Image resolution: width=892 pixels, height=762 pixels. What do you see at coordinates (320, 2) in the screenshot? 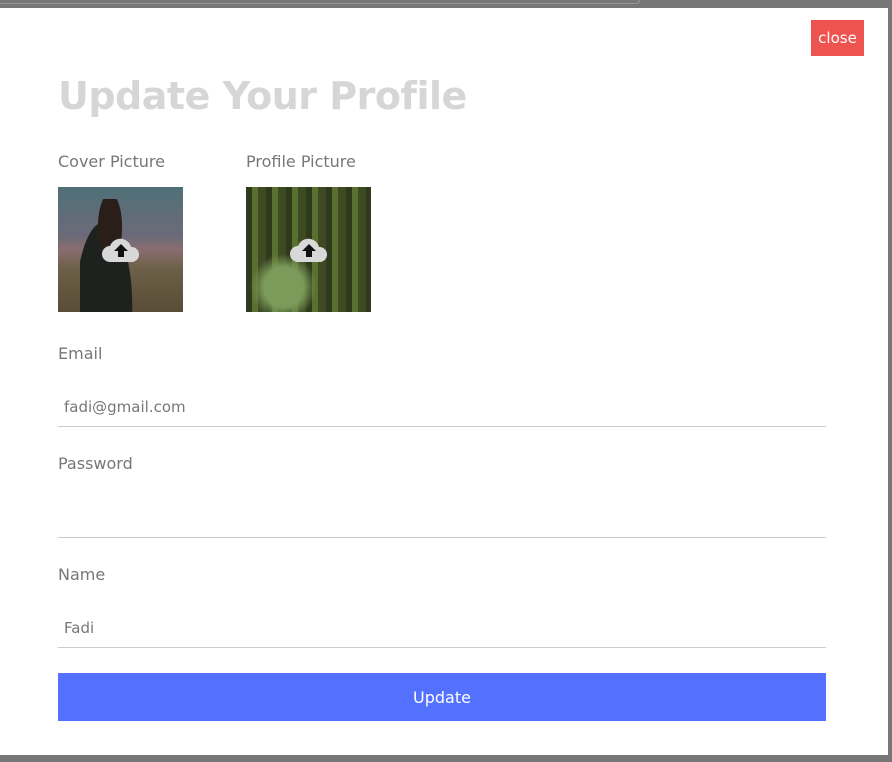
I see `background-window-edge` at bounding box center [320, 2].